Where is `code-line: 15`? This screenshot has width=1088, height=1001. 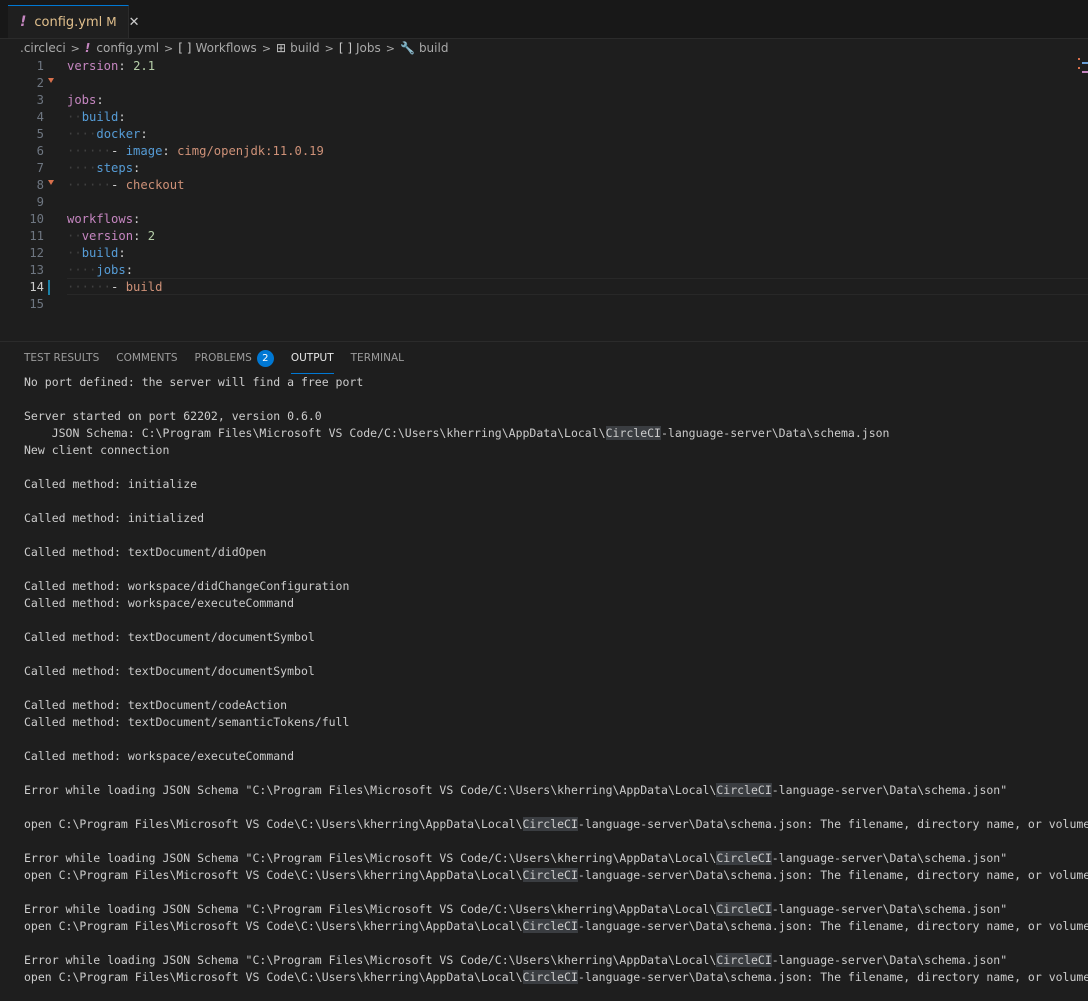 code-line: 15 is located at coordinates (544, 304).